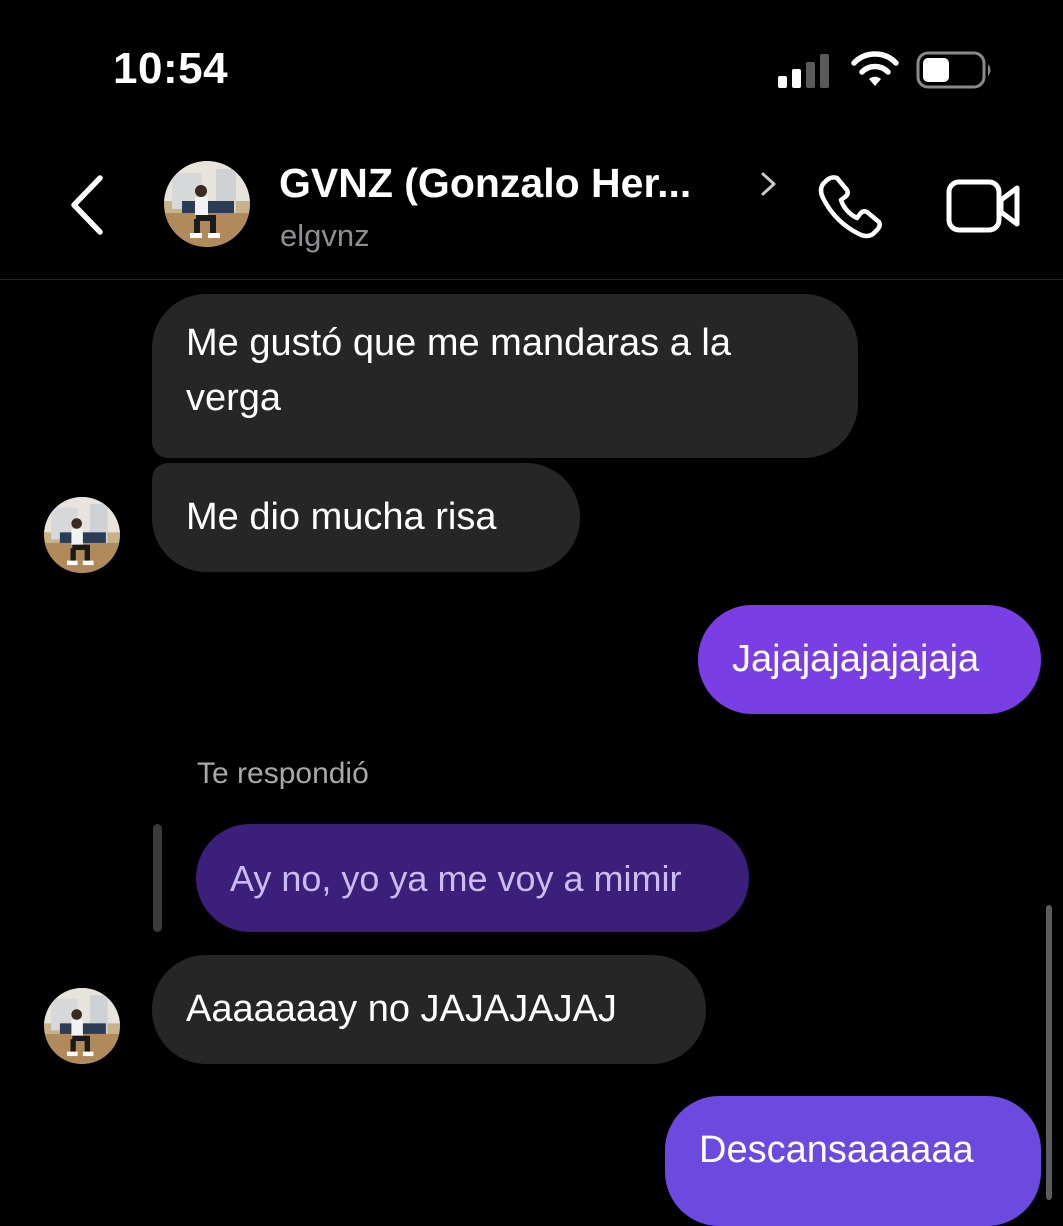  I want to click on battery-icon, so click(953, 70).